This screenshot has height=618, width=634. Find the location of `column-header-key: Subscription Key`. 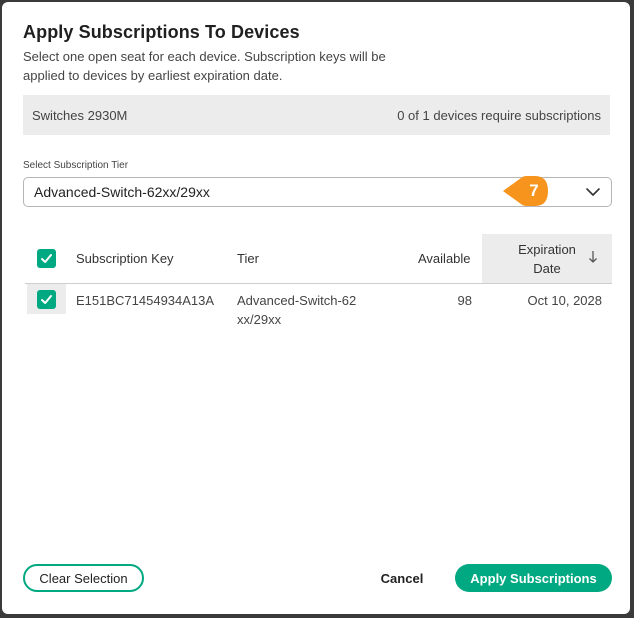

column-header-key: Subscription Key is located at coordinates (125, 258).